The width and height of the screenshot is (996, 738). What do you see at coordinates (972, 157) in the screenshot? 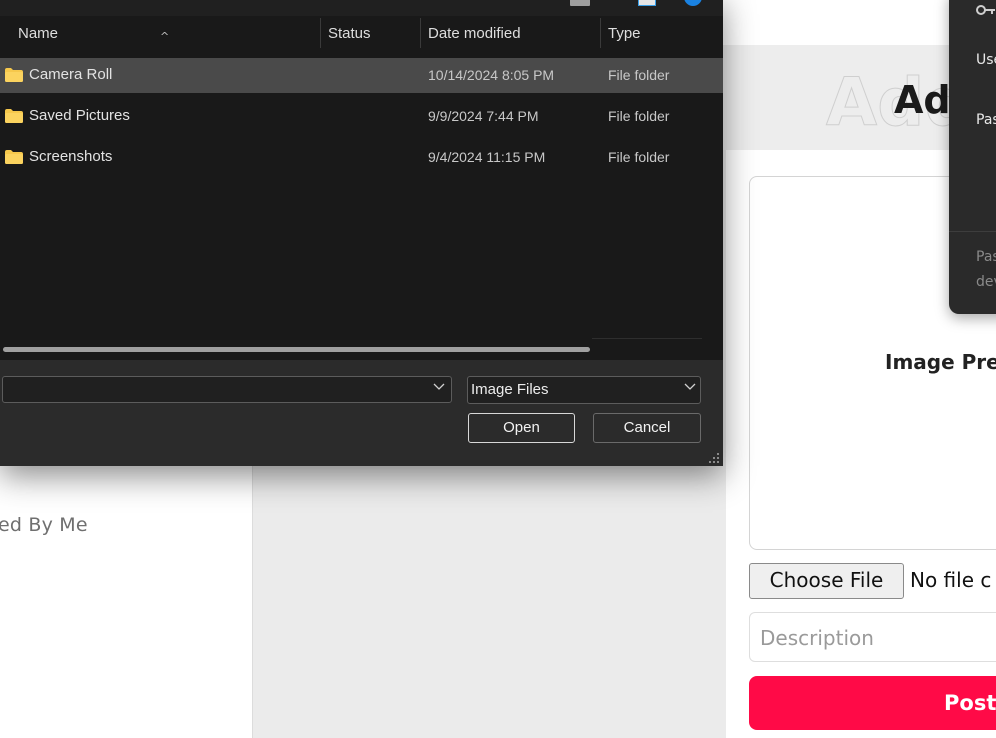
I see `password-popup` at bounding box center [972, 157].